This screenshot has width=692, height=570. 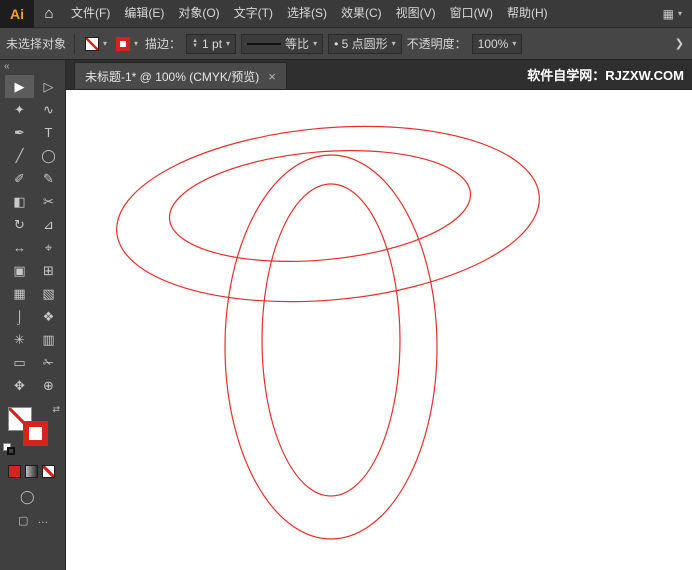 What do you see at coordinates (195, 43) in the screenshot?
I see `stepper-arrows-icon: ▲ ▼` at bounding box center [195, 43].